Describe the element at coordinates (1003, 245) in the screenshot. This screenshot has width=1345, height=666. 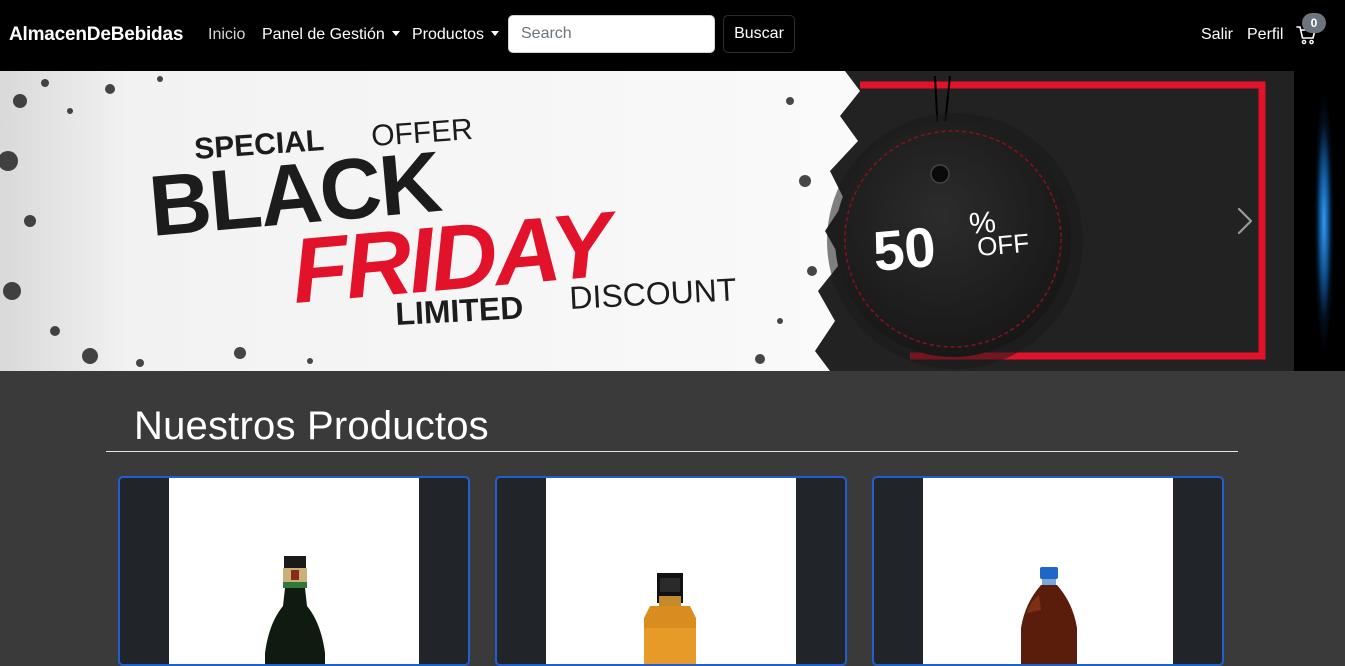
I see `banner-text-off: OFF` at that location.